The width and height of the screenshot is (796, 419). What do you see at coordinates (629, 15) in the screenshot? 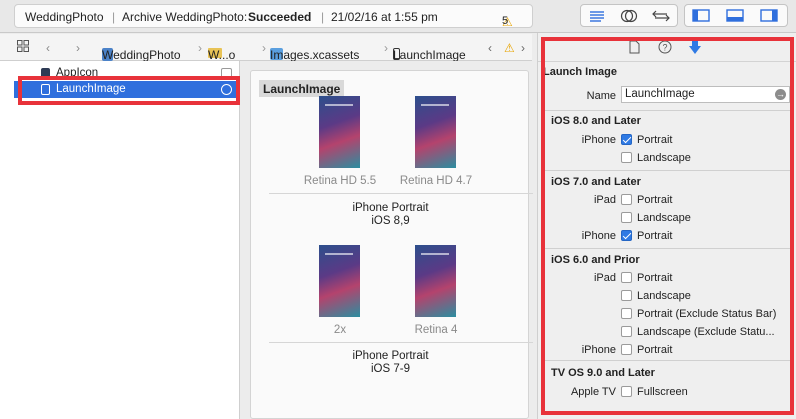
I see `assistant-editor-icon` at bounding box center [629, 15].